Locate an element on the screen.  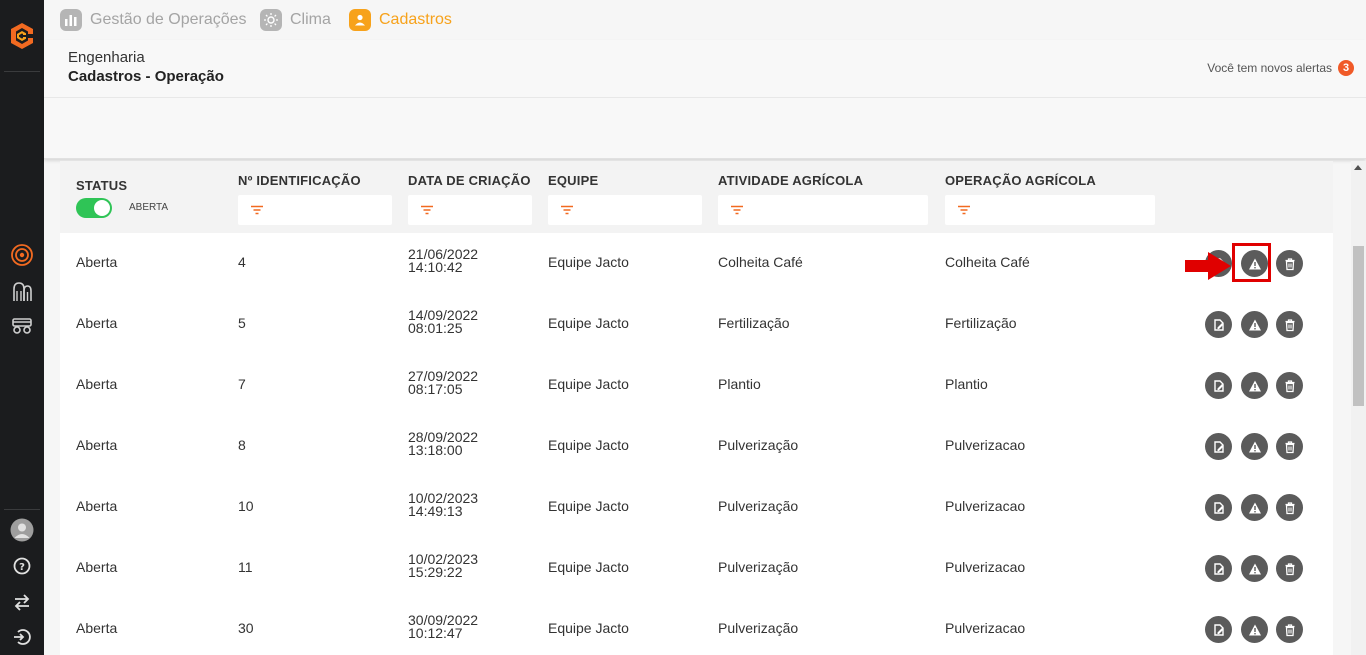
cell-id: 4 is located at coordinates (242, 262).